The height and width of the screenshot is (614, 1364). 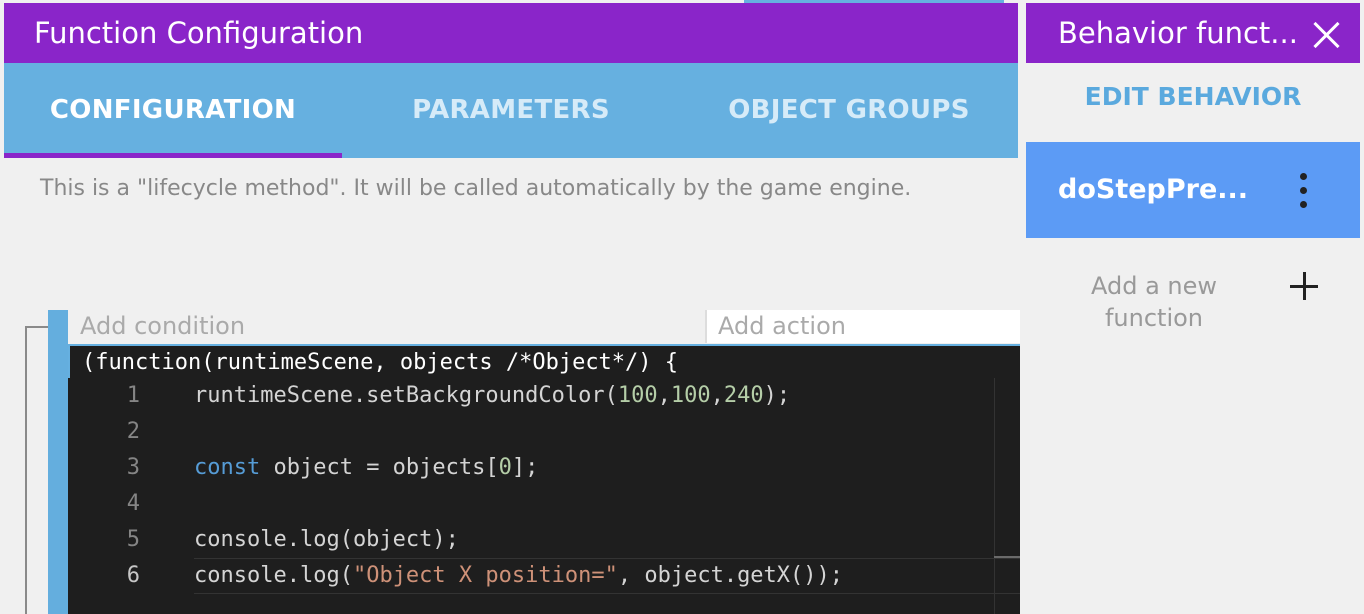 What do you see at coordinates (1154, 302) in the screenshot?
I see `add-new-function-label: Add a new function` at bounding box center [1154, 302].